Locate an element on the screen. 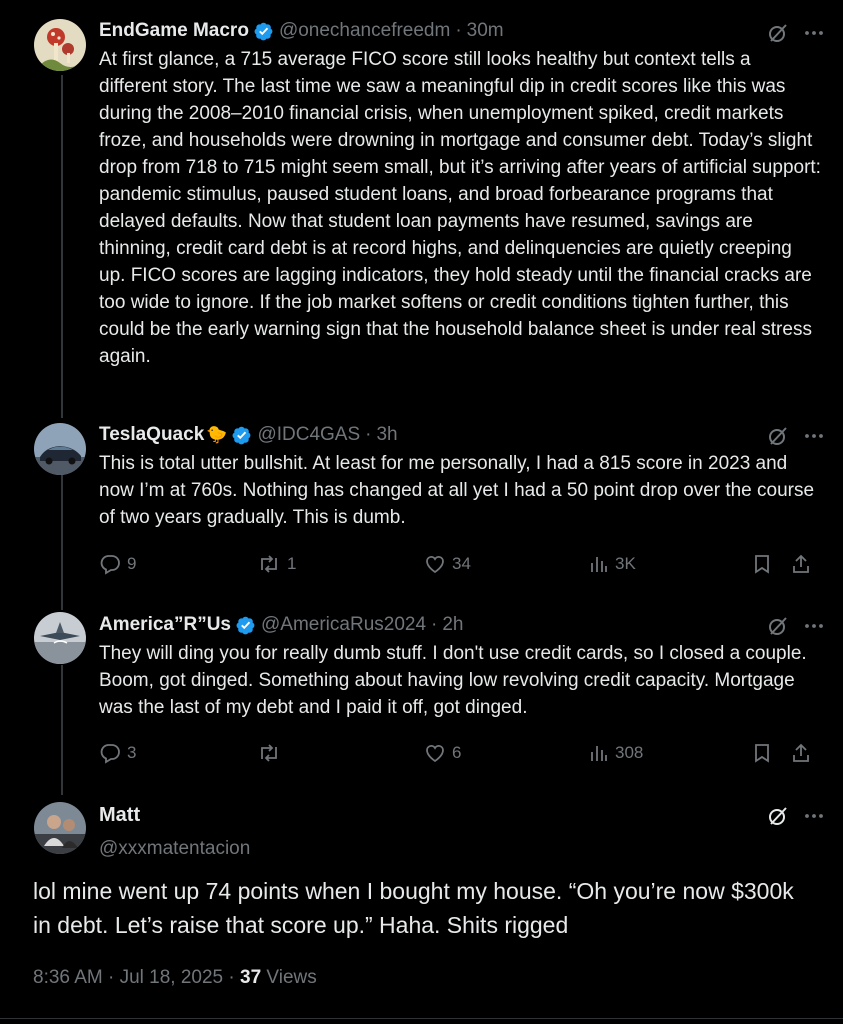 The width and height of the screenshot is (843, 1024). reply-button: 3 is located at coordinates (117, 753).